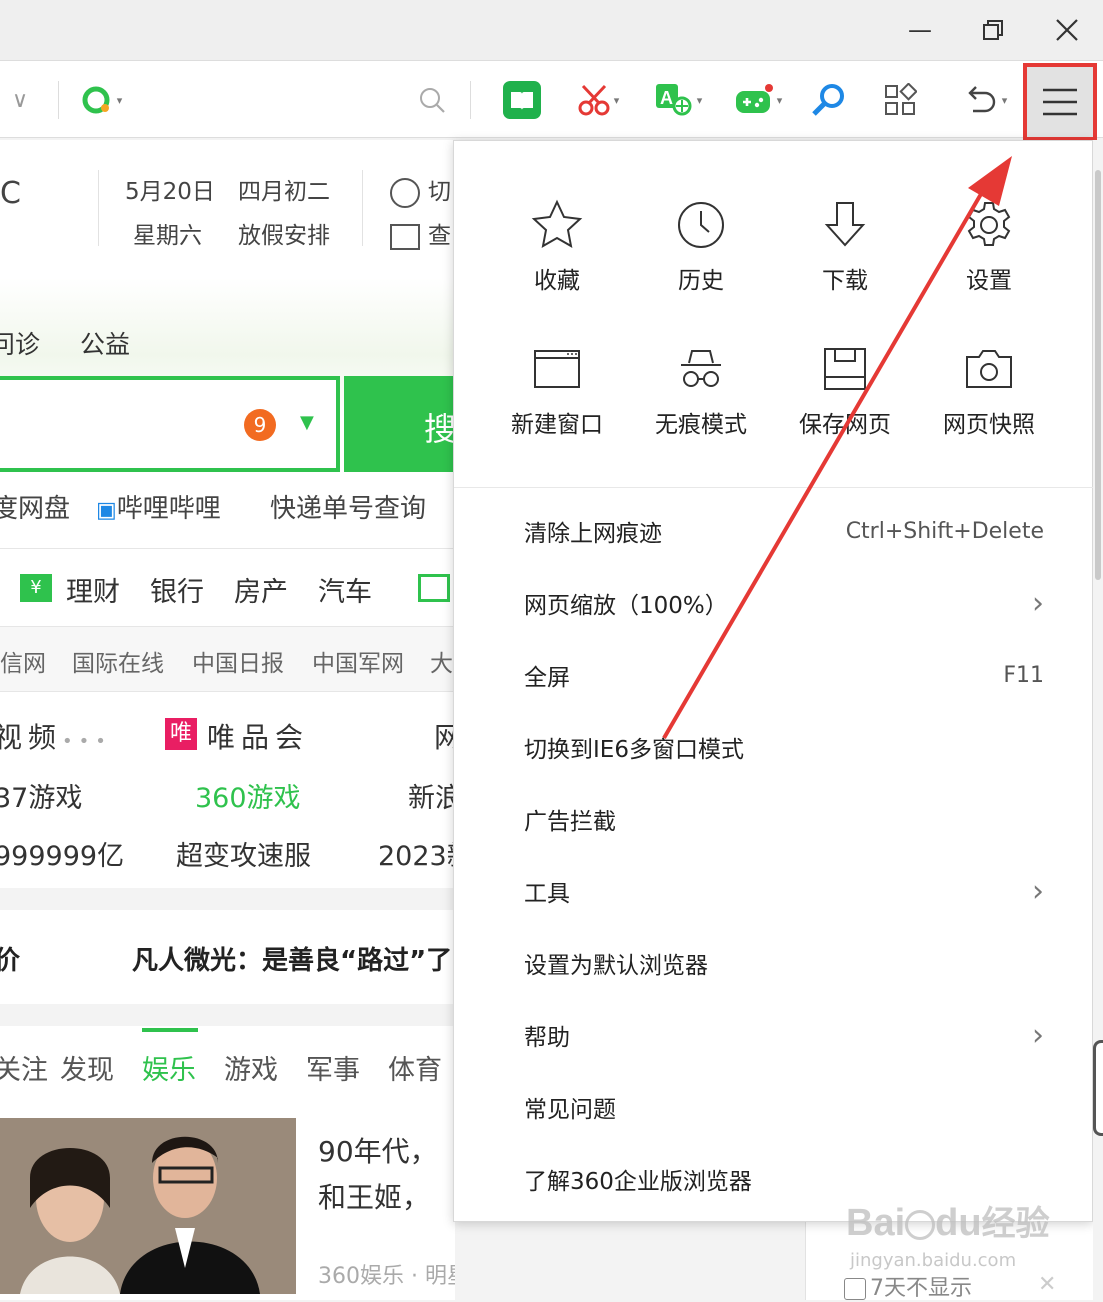 Image resolution: width=1103 pixels, height=1302 pixels. Describe the element at coordinates (102, 100) in the screenshot. I see `search-engine-selector: ▾` at that location.